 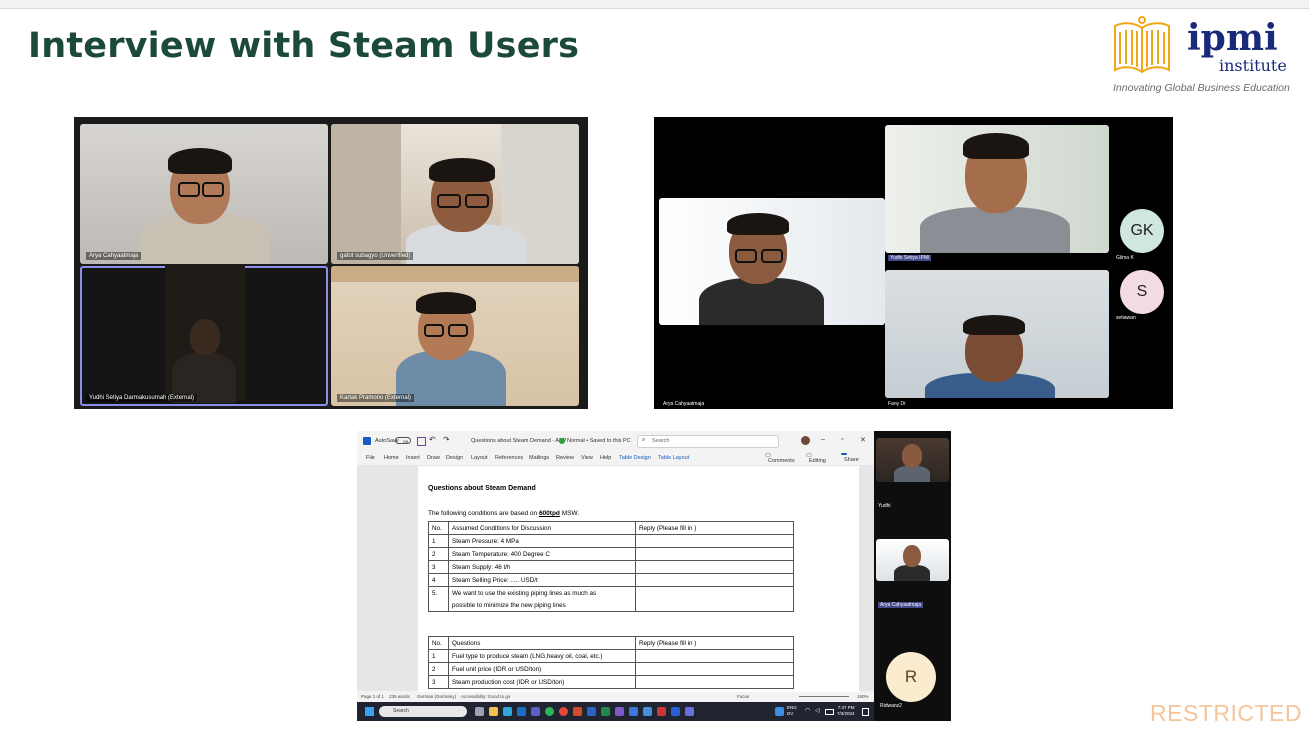 What do you see at coordinates (587, 458) in the screenshot?
I see `tab-view: View` at bounding box center [587, 458].